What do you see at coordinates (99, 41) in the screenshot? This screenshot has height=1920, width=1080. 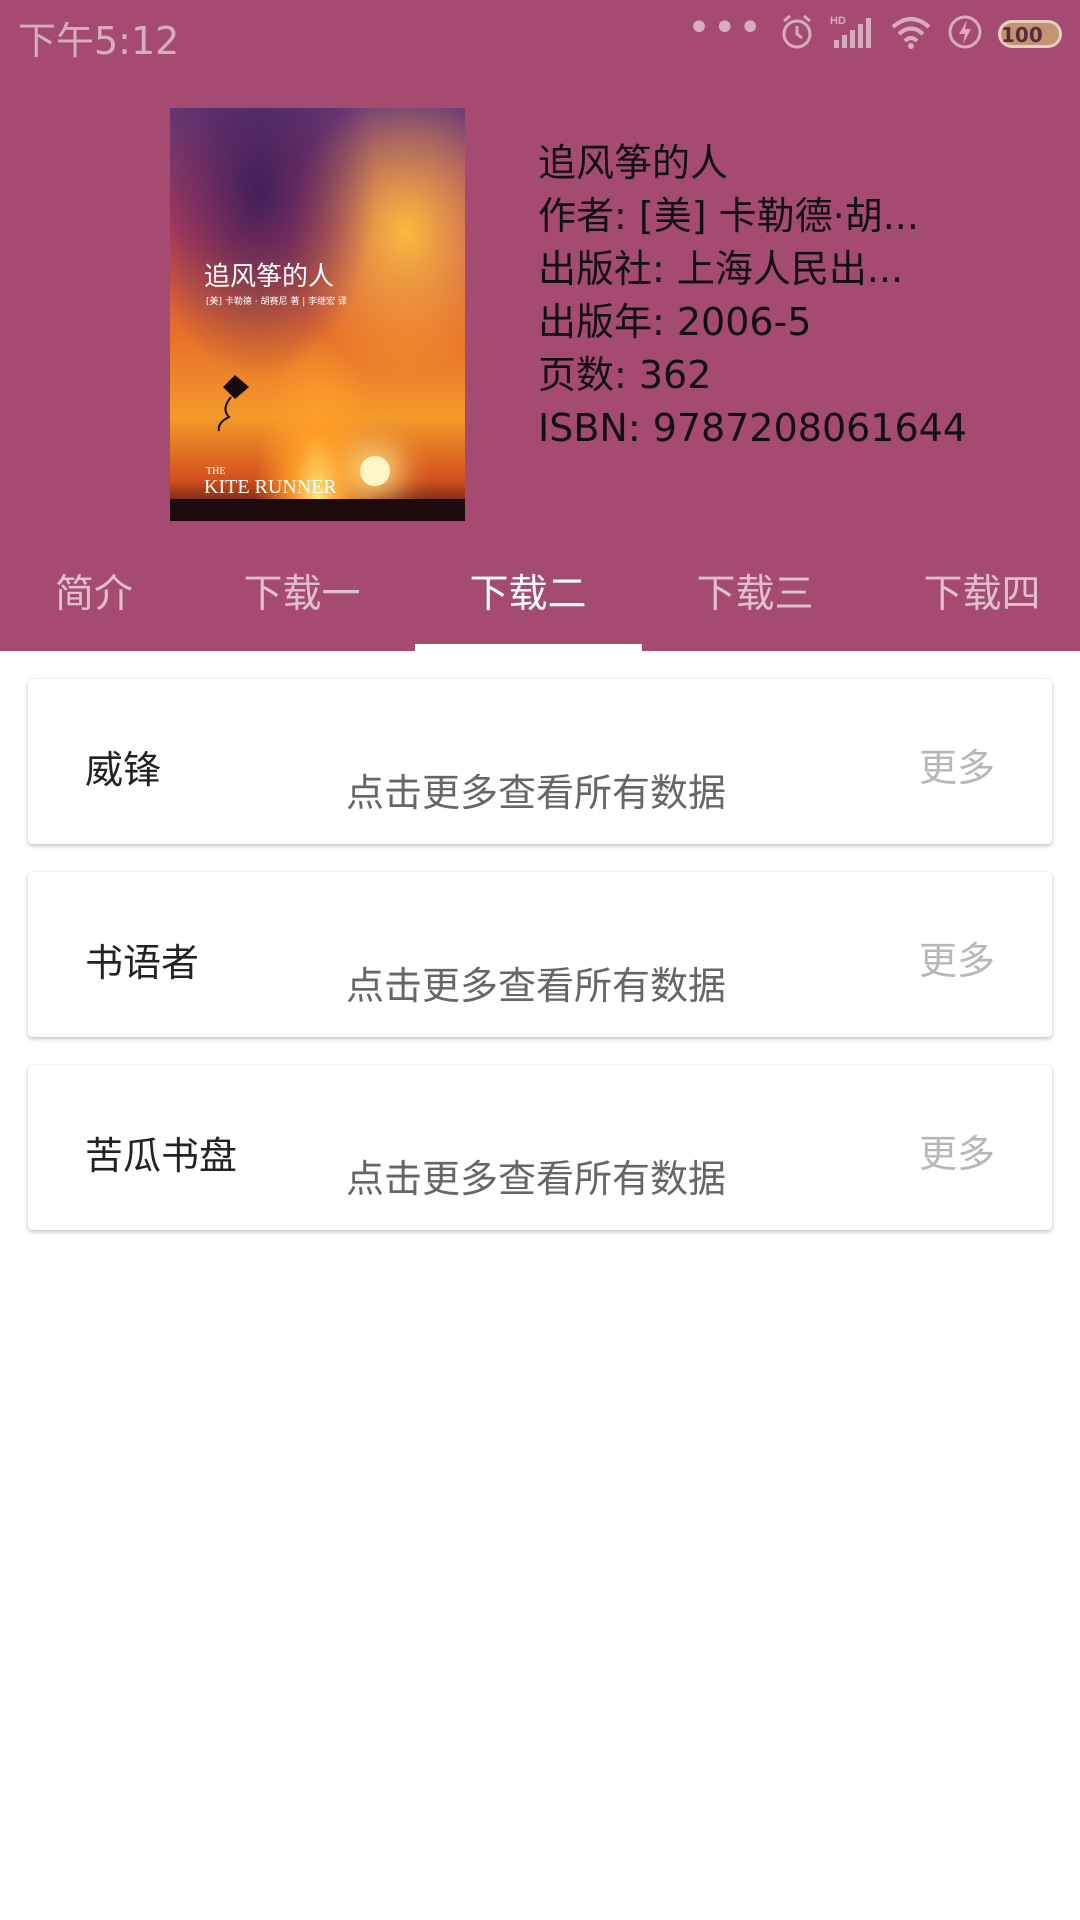 I see `status-time: 下午5:12` at bounding box center [99, 41].